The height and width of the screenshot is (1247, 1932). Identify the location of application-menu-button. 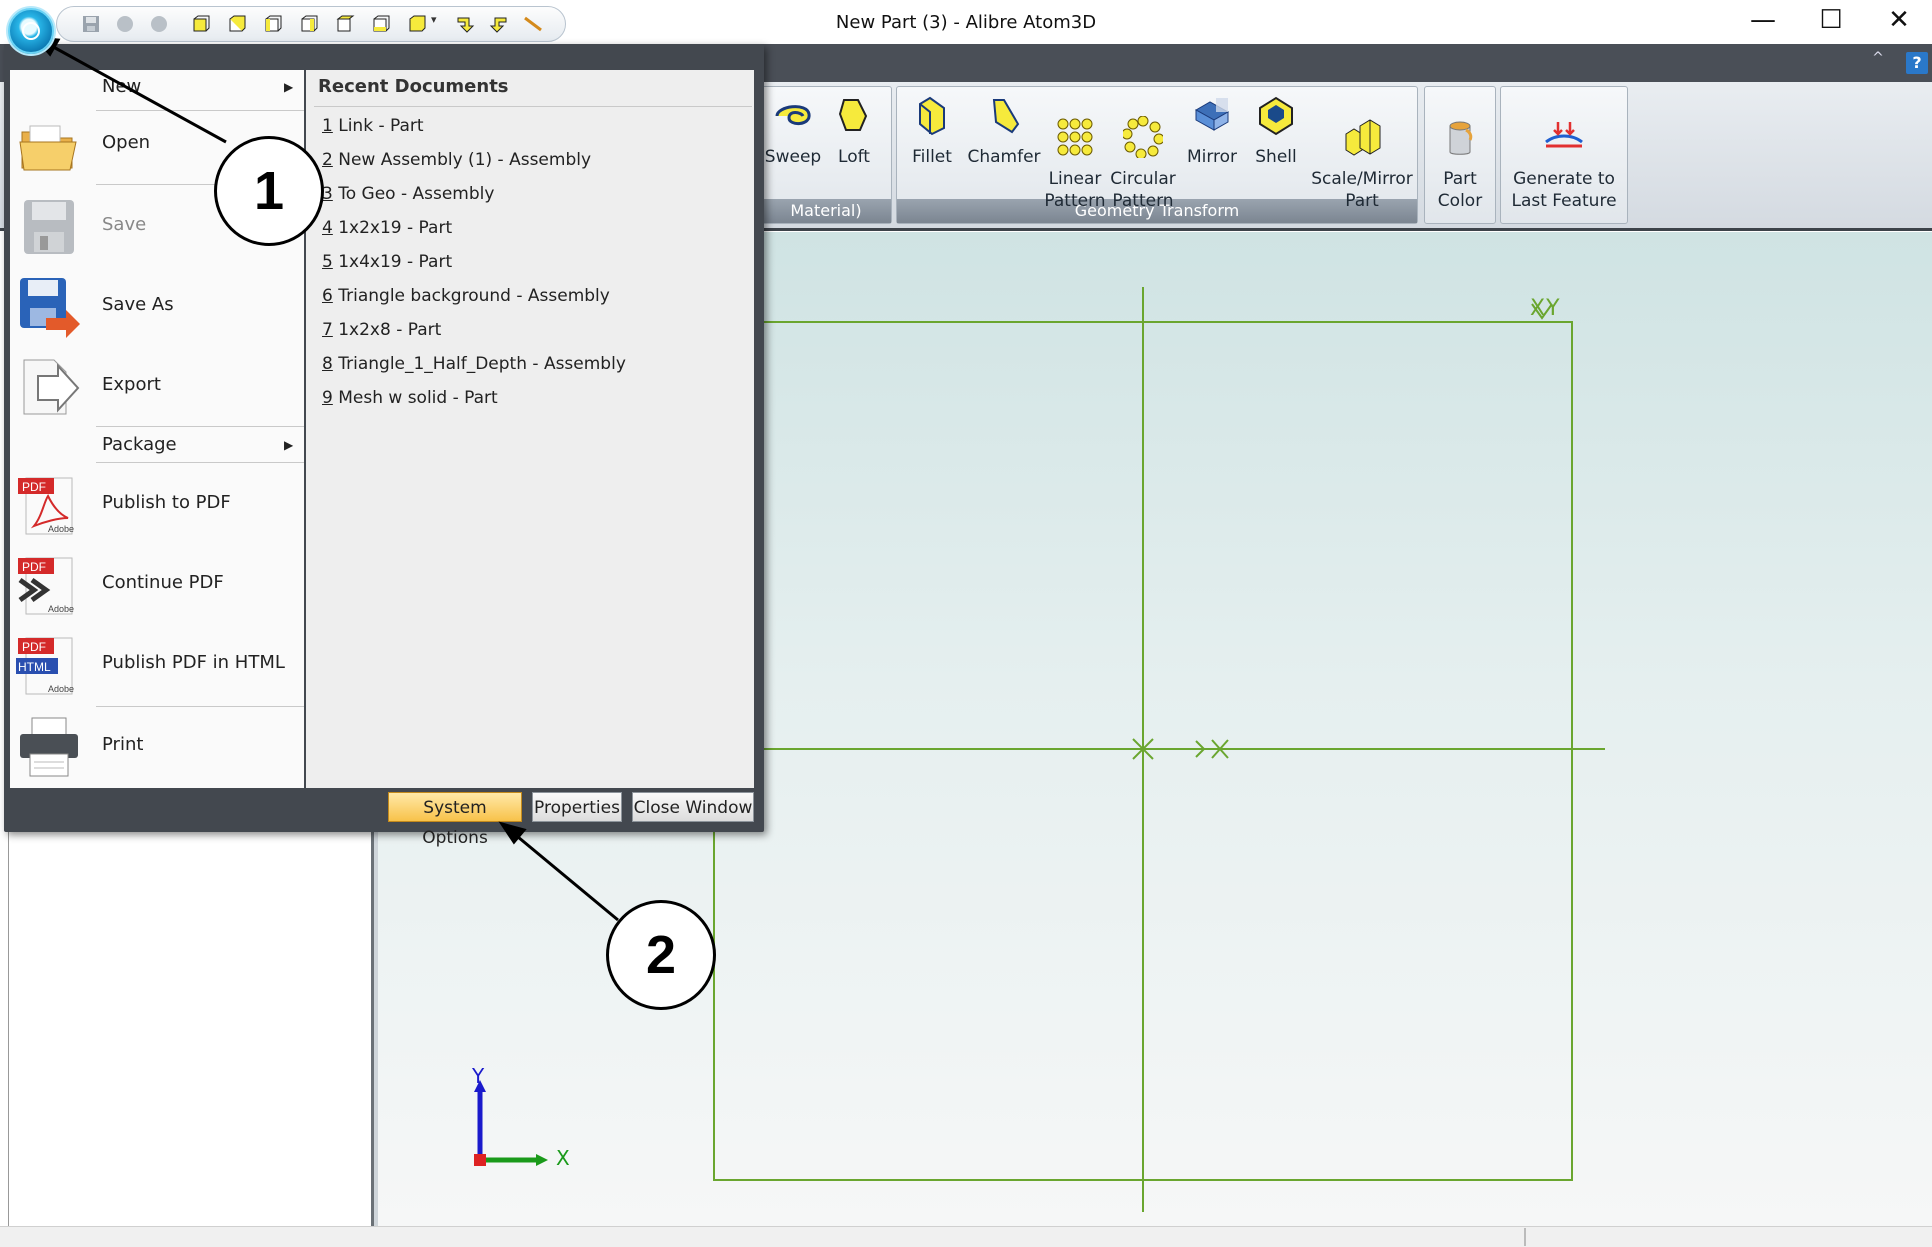
(31, 31).